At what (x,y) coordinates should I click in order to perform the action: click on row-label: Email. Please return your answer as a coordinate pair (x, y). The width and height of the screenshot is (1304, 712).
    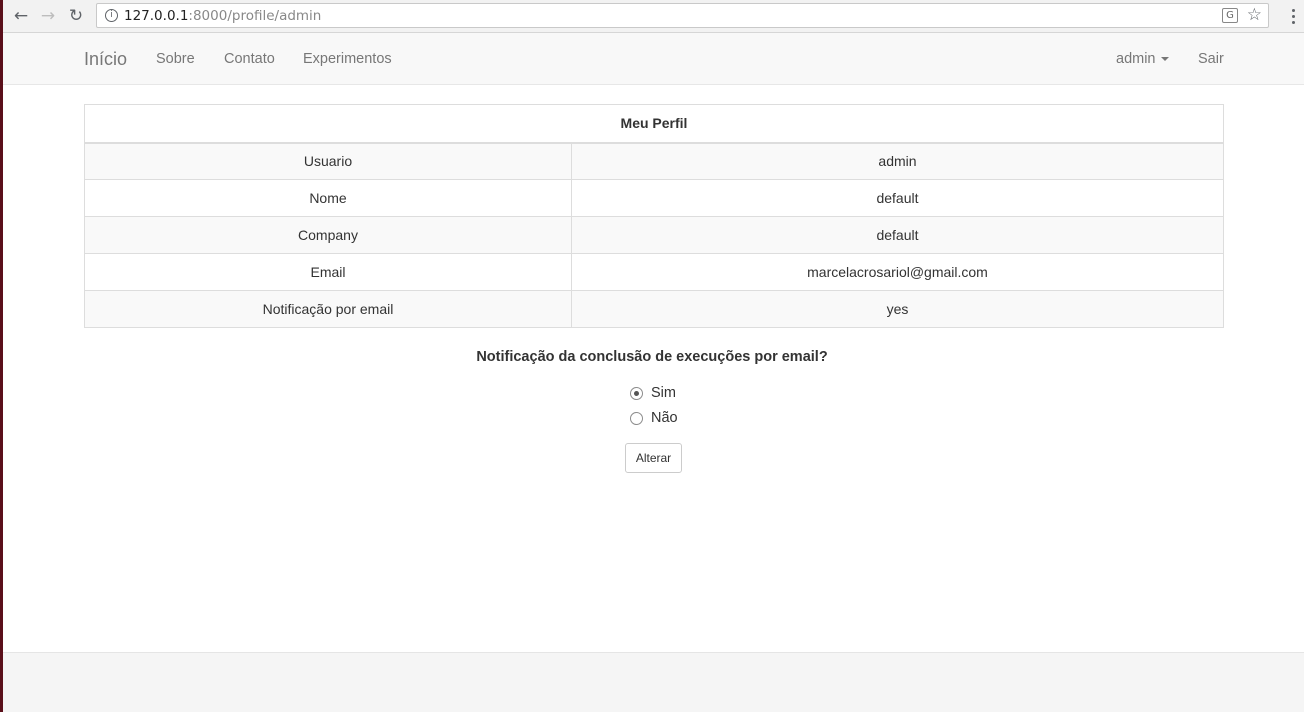
    Looking at the image, I should click on (328, 272).